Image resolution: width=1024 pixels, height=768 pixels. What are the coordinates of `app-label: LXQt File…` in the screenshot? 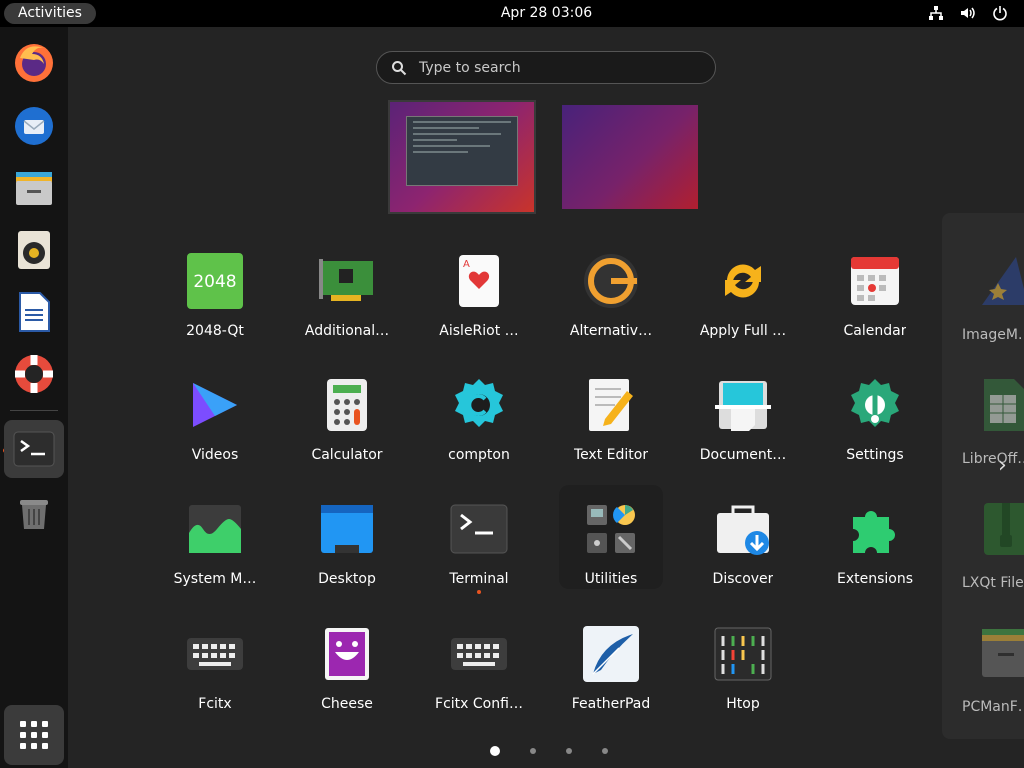 It's located at (993, 583).